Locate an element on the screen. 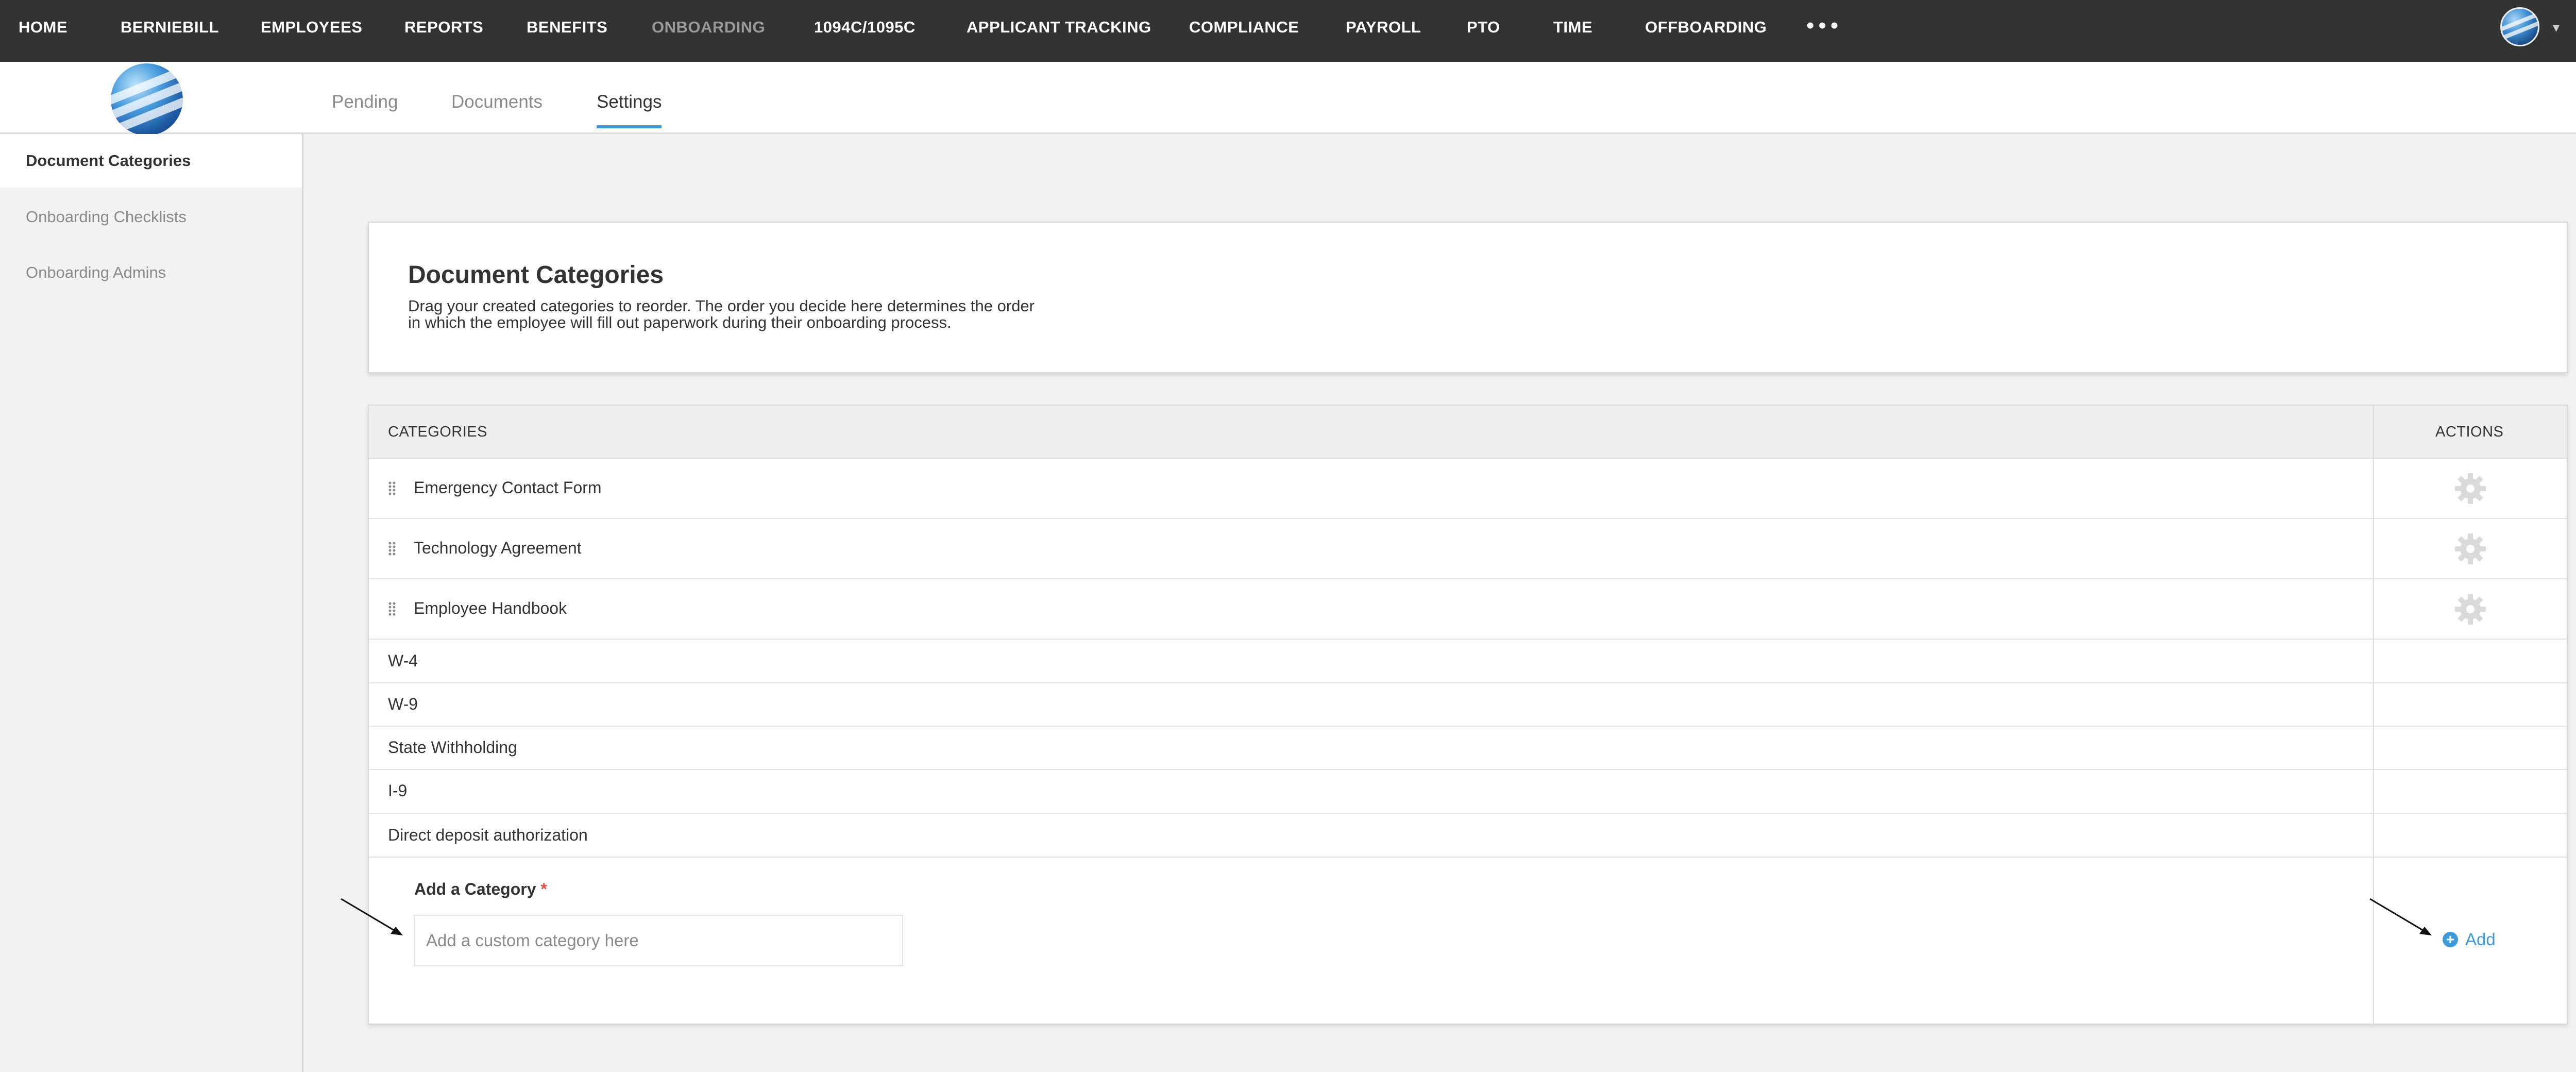  tab-pending: Pending is located at coordinates (365, 102).